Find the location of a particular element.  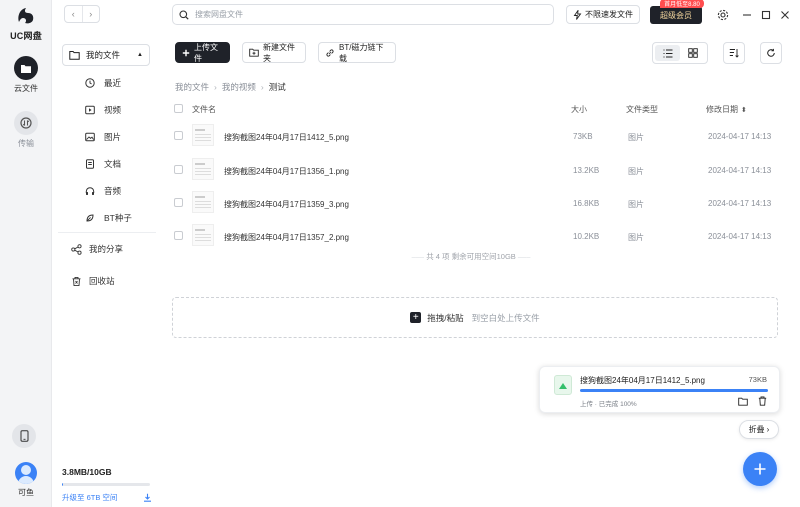

select-all-checkbox is located at coordinates (178, 108).